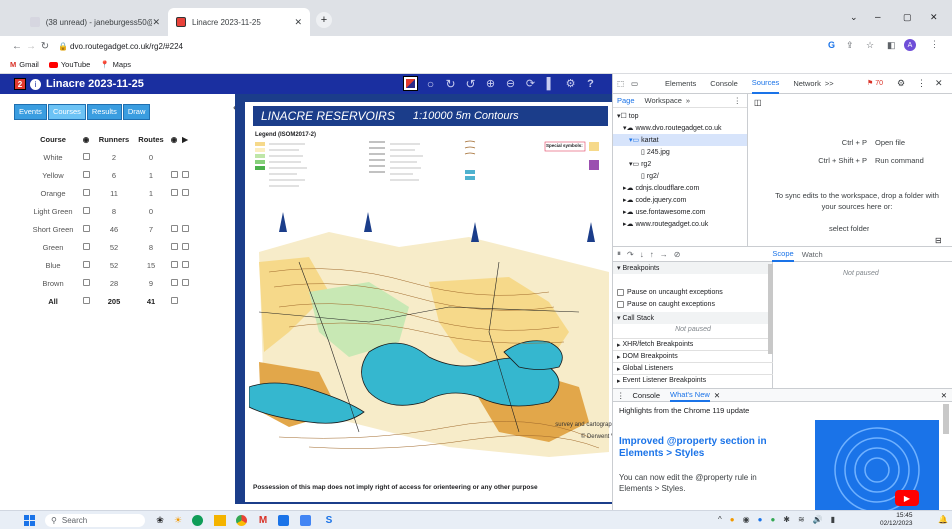 This screenshot has height=529, width=952. Describe the element at coordinates (680, 176) in the screenshot. I see `tree-item-rg2: ▯ rg2/` at that location.